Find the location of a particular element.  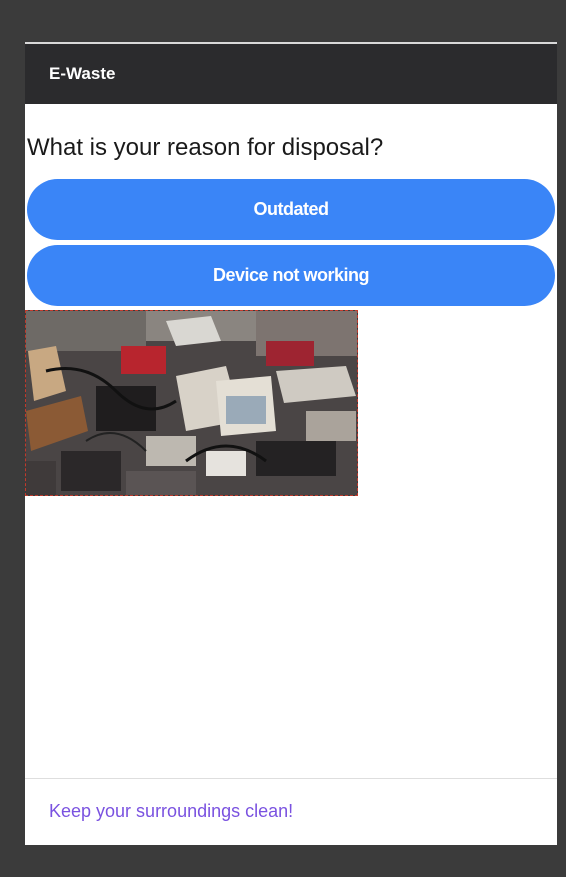

footer-message: Keep your surroundings clean! is located at coordinates (171, 811).